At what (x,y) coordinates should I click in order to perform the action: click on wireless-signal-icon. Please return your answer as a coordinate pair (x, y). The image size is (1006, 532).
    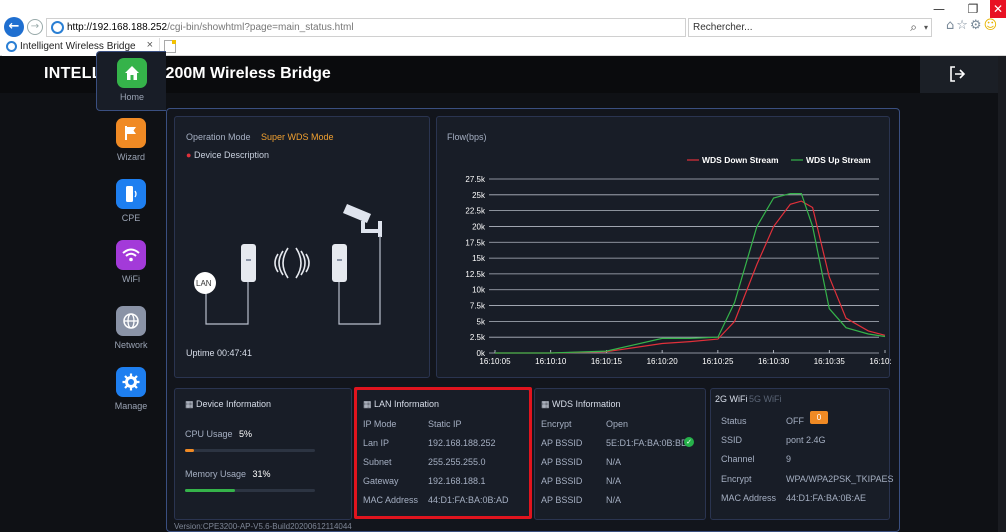
    Looking at the image, I should click on (292, 263).